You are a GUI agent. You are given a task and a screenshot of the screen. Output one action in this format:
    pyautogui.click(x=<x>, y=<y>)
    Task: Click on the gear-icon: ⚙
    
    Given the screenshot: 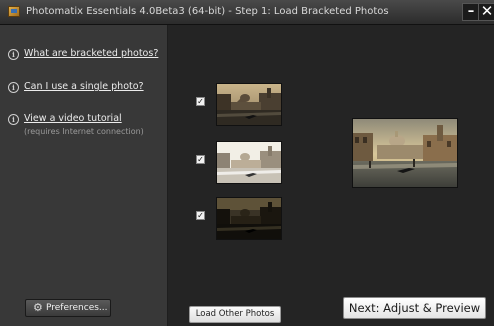 What is the action you would take?
    pyautogui.click(x=38, y=307)
    